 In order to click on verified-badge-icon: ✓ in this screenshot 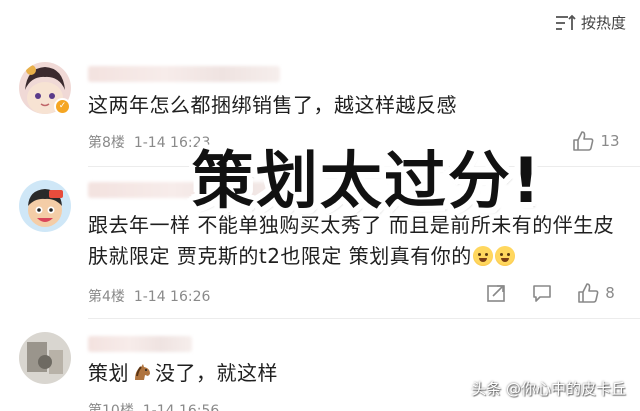, I will do `click(62, 106)`.